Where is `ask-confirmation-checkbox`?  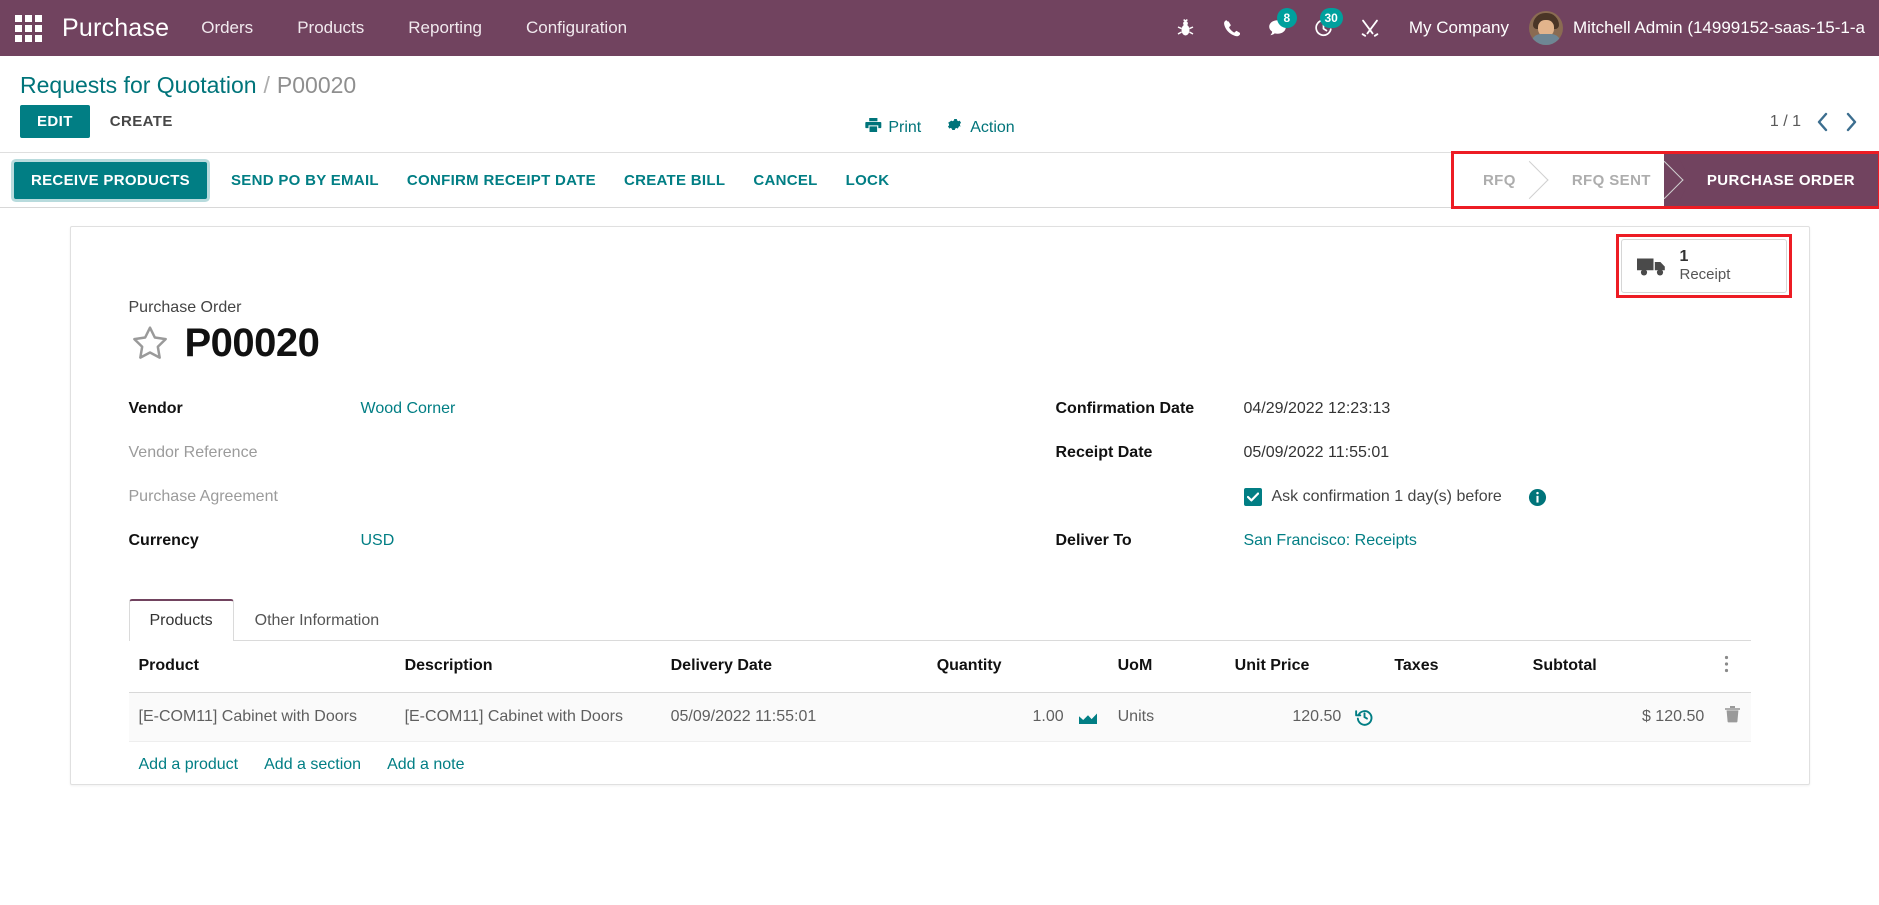
ask-confirmation-checkbox is located at coordinates (1252, 497).